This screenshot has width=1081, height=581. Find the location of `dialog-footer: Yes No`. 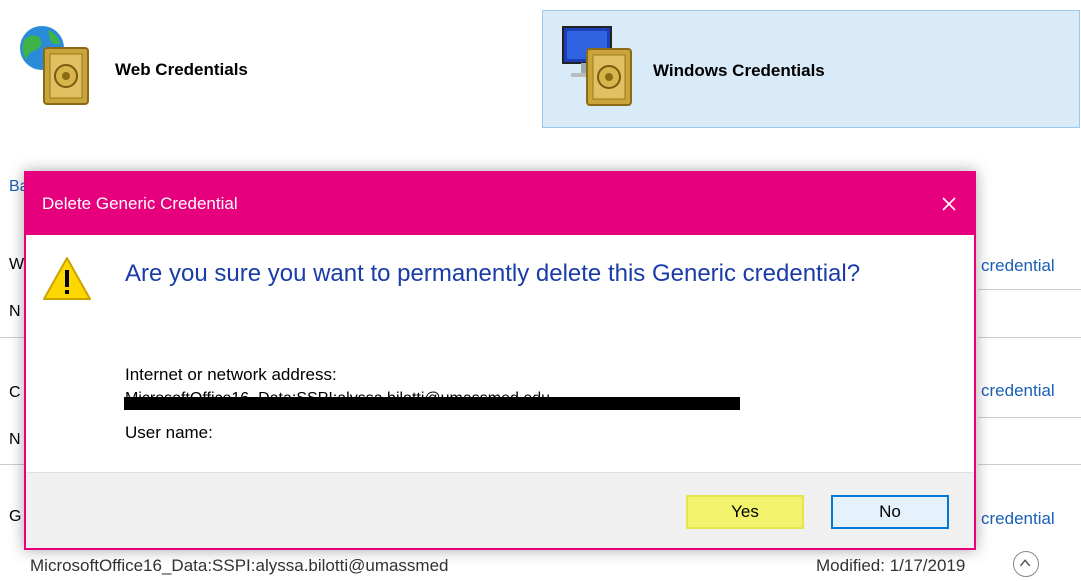

dialog-footer: Yes No is located at coordinates (500, 510).